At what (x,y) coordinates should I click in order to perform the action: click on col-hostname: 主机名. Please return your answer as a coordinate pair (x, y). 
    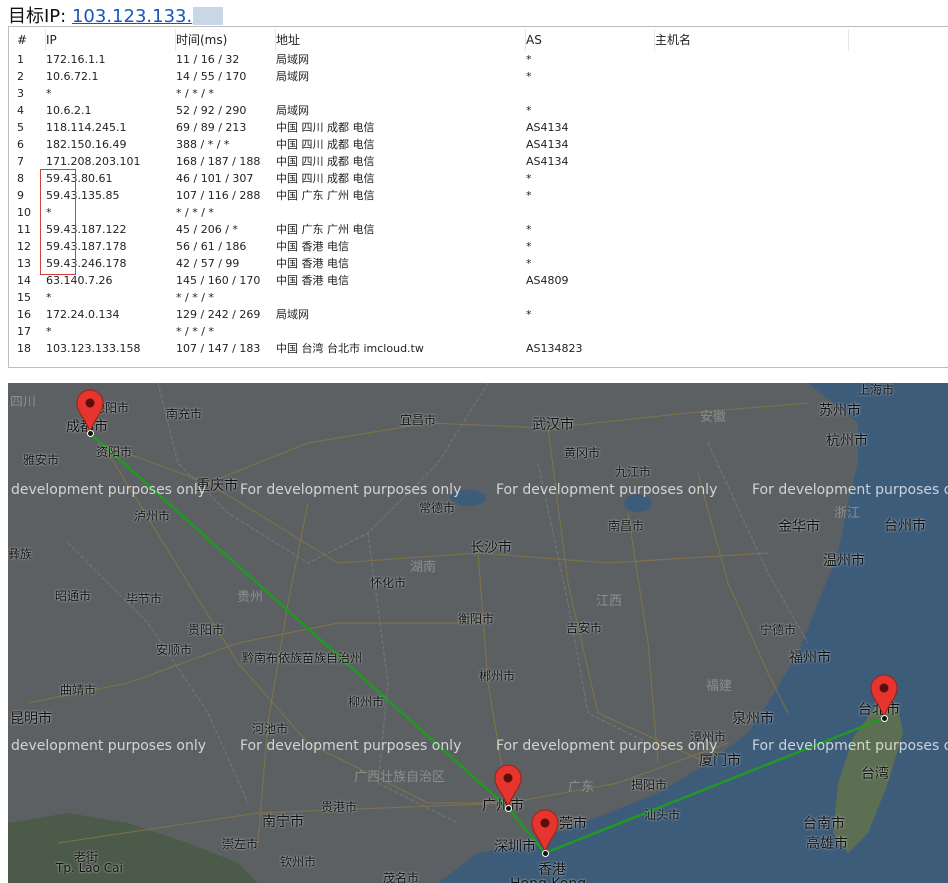
    Looking at the image, I should click on (752, 40).